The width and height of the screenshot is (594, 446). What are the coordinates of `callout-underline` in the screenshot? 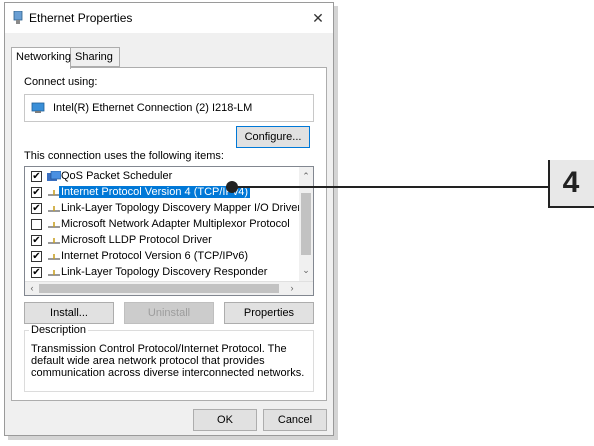 It's located at (571, 207).